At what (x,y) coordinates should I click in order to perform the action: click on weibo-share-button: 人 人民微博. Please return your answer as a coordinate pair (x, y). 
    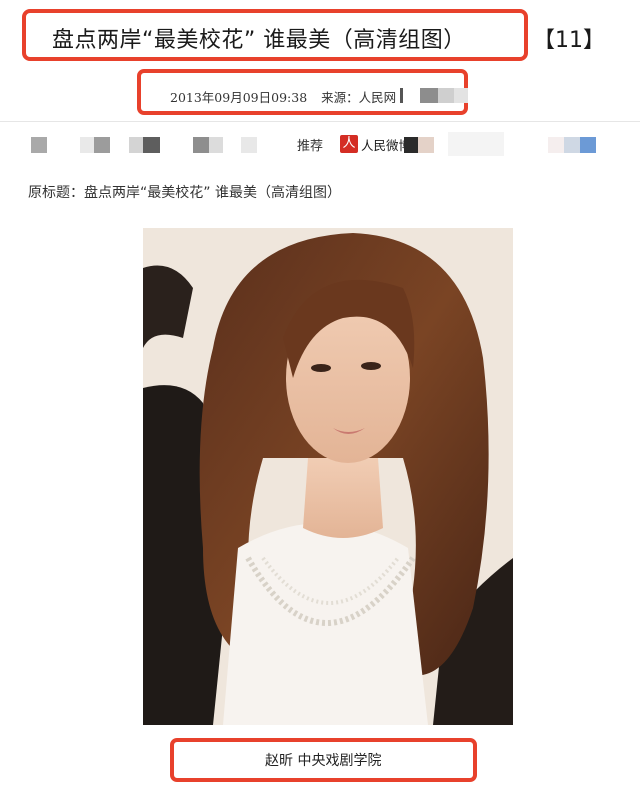
    Looking at the image, I should click on (375, 144).